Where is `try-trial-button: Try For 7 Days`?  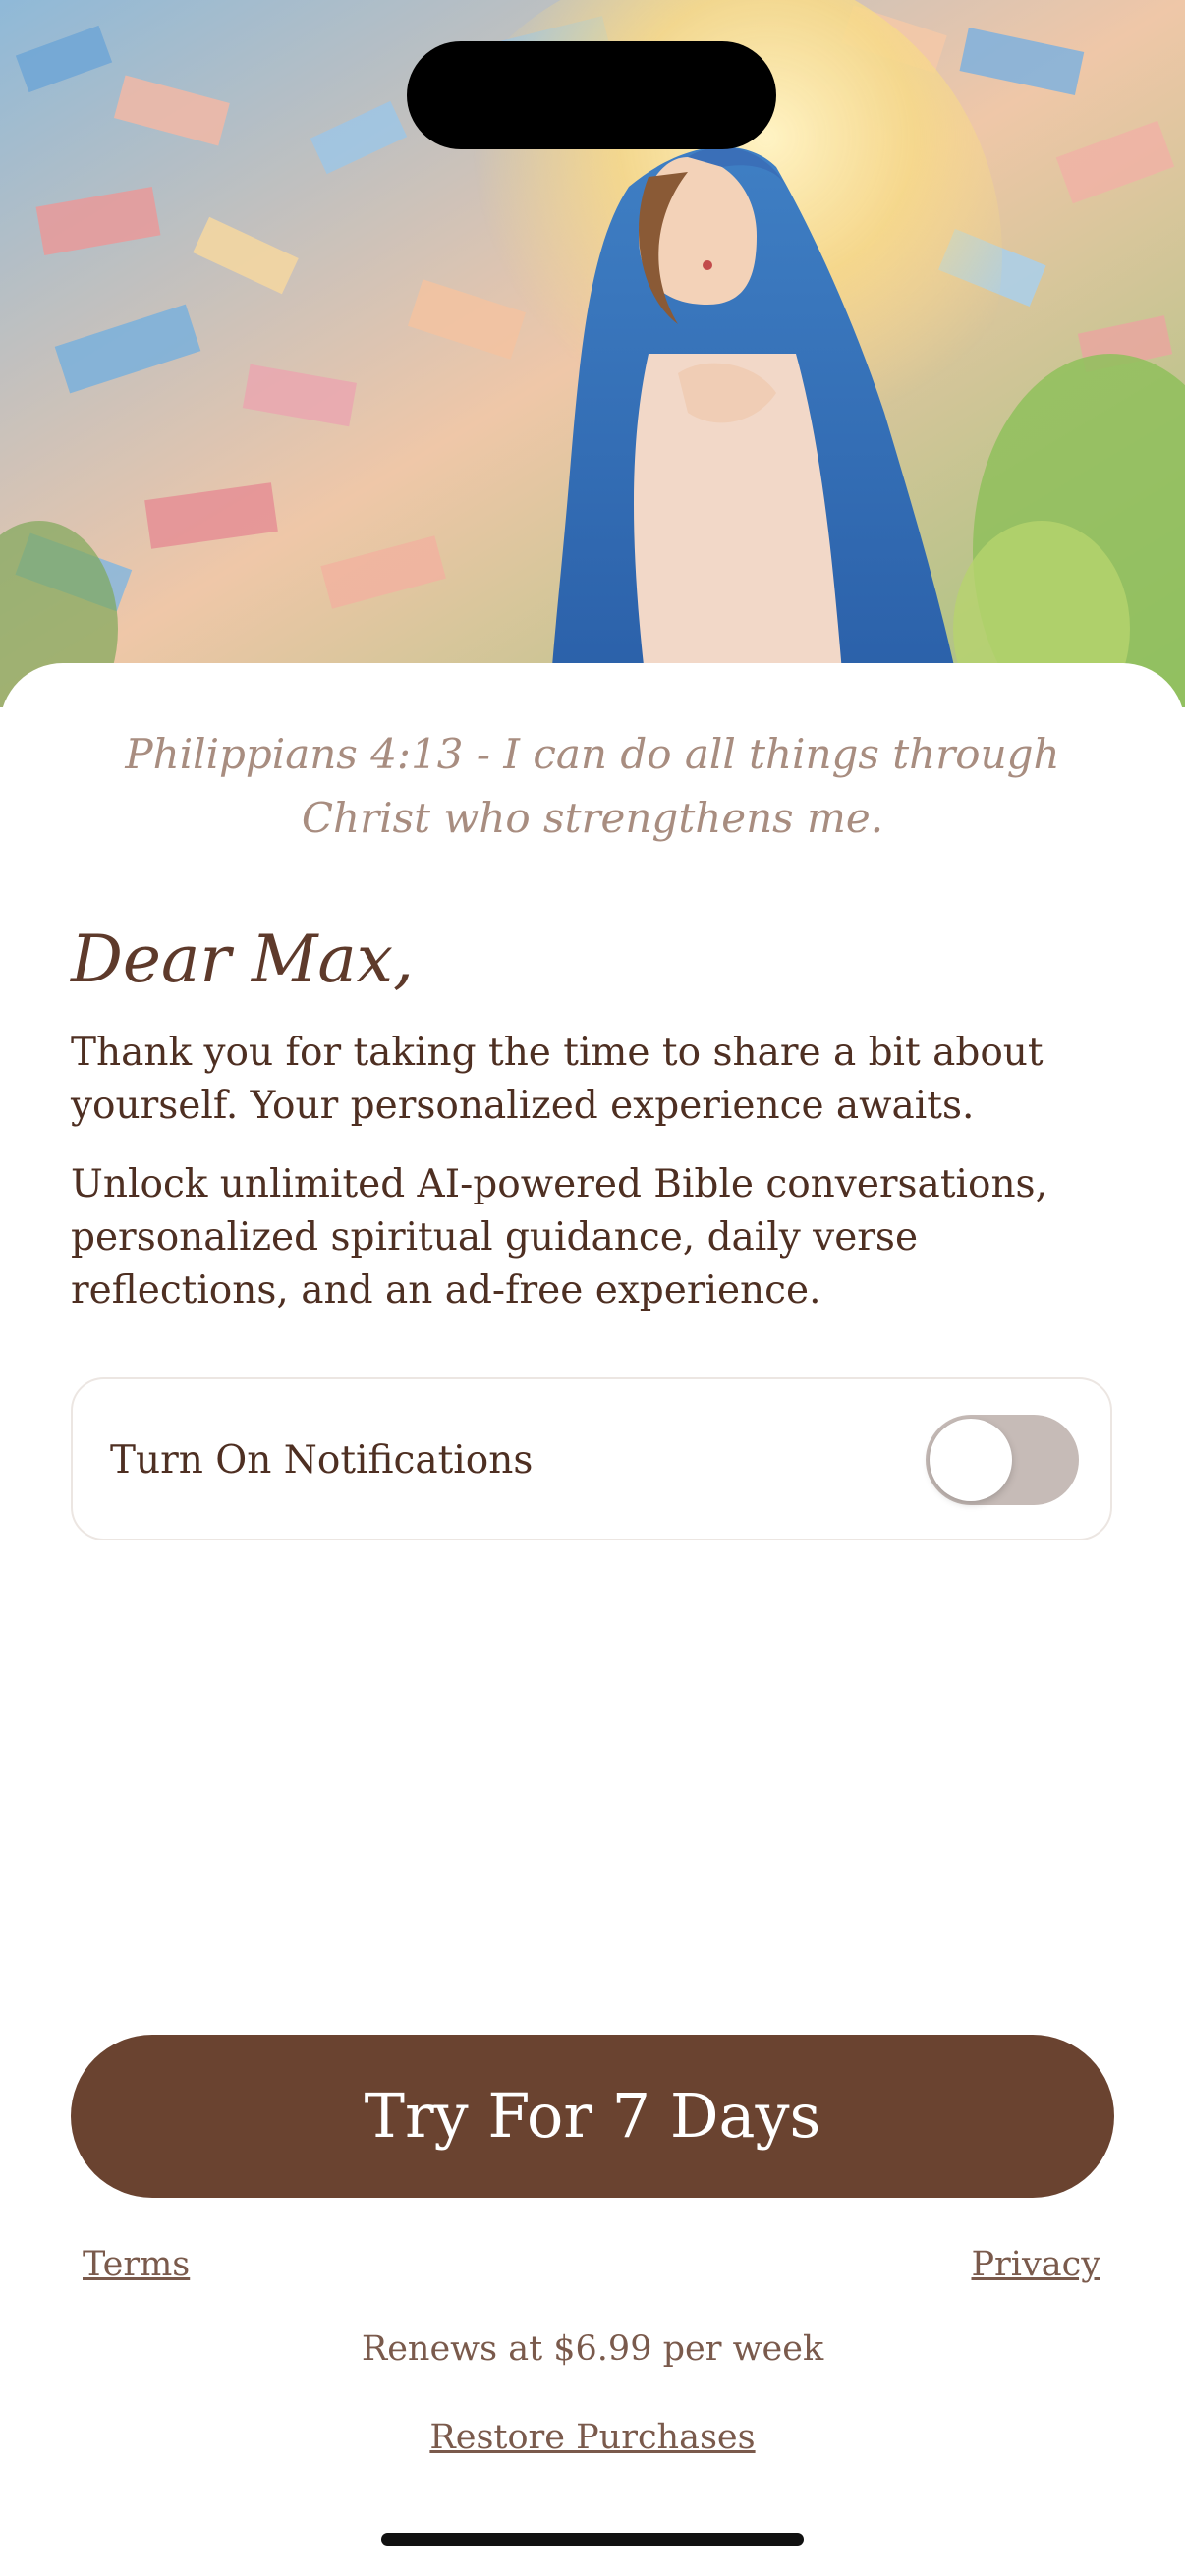 try-trial-button: Try For 7 Days is located at coordinates (592, 2116).